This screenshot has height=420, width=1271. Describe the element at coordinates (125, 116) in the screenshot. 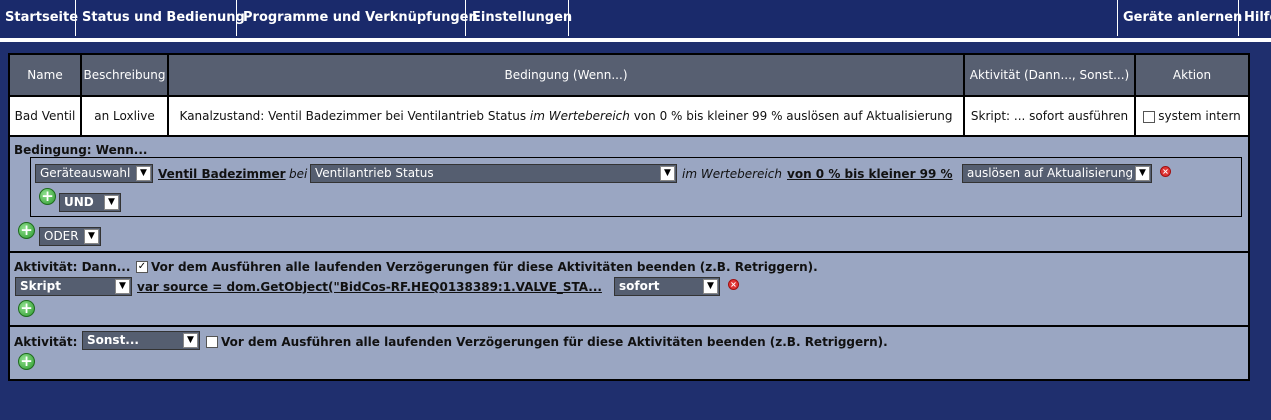

I see `program-description: an Loxlive` at that location.